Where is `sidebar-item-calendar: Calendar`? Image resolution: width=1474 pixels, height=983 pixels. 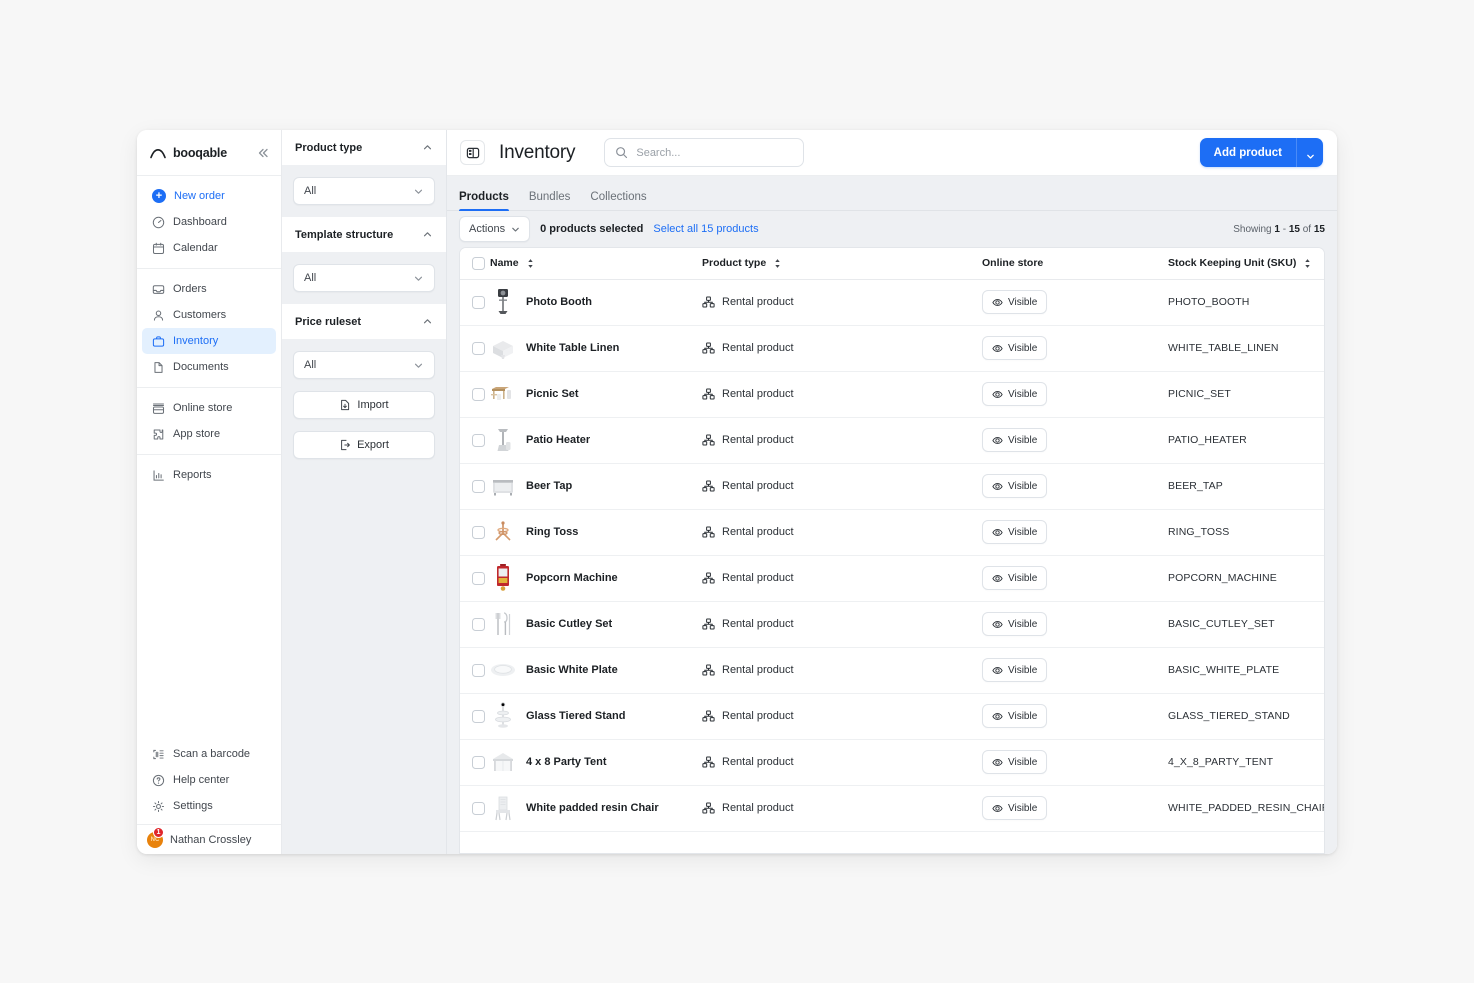 sidebar-item-calendar: Calendar is located at coordinates (209, 248).